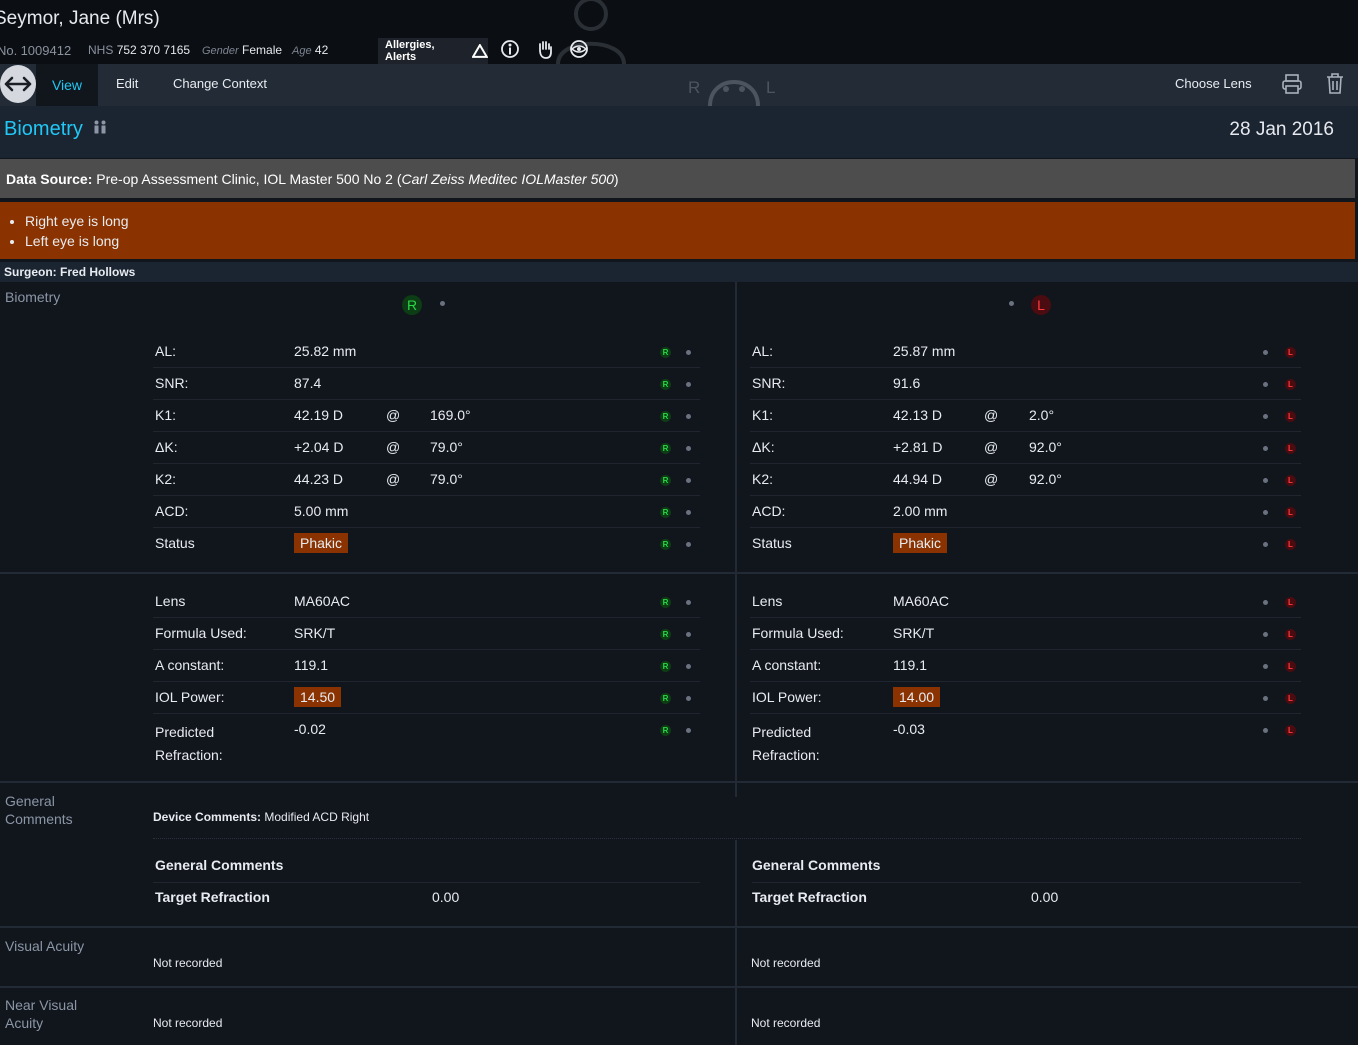 This screenshot has width=1358, height=1045. What do you see at coordinates (679, 85) in the screenshot?
I see `toolbar: View Edit Change Context Choose Lens` at bounding box center [679, 85].